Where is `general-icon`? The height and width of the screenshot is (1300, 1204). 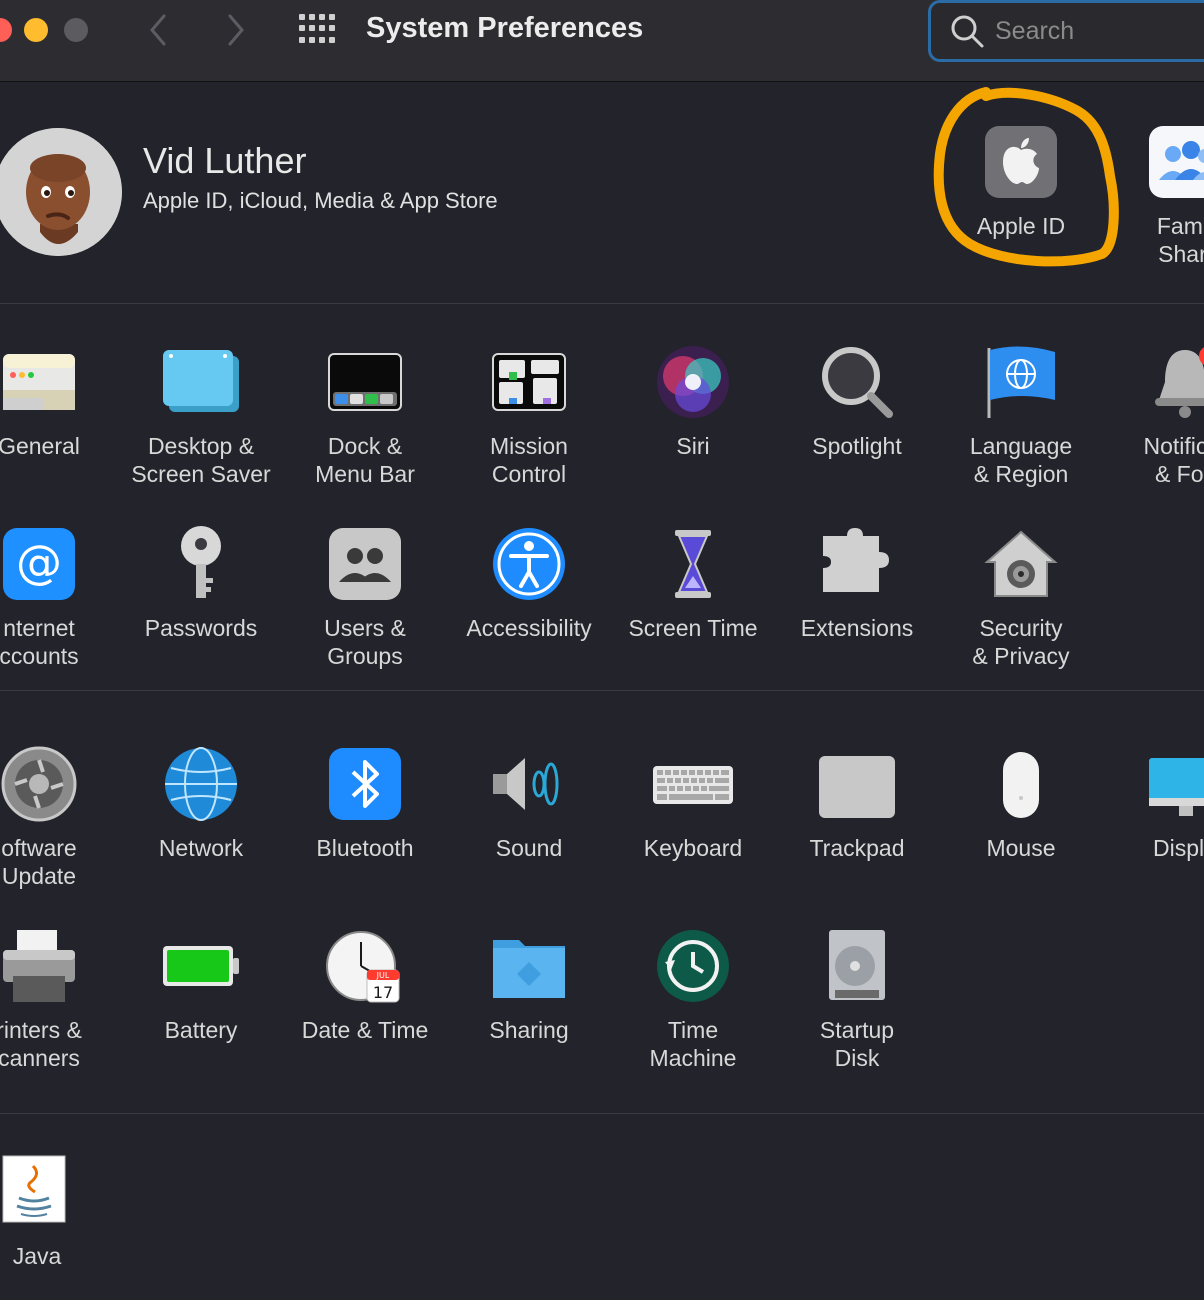
general-icon is located at coordinates (39, 382).